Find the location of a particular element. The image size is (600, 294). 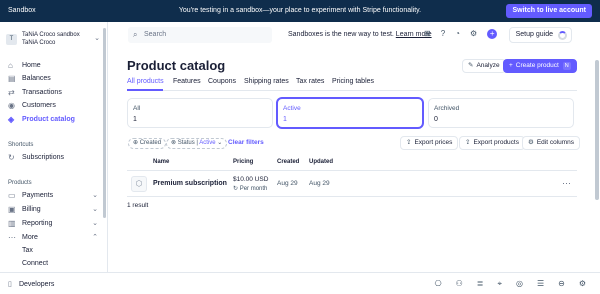

create-product-button: + Create product N is located at coordinates (540, 66).